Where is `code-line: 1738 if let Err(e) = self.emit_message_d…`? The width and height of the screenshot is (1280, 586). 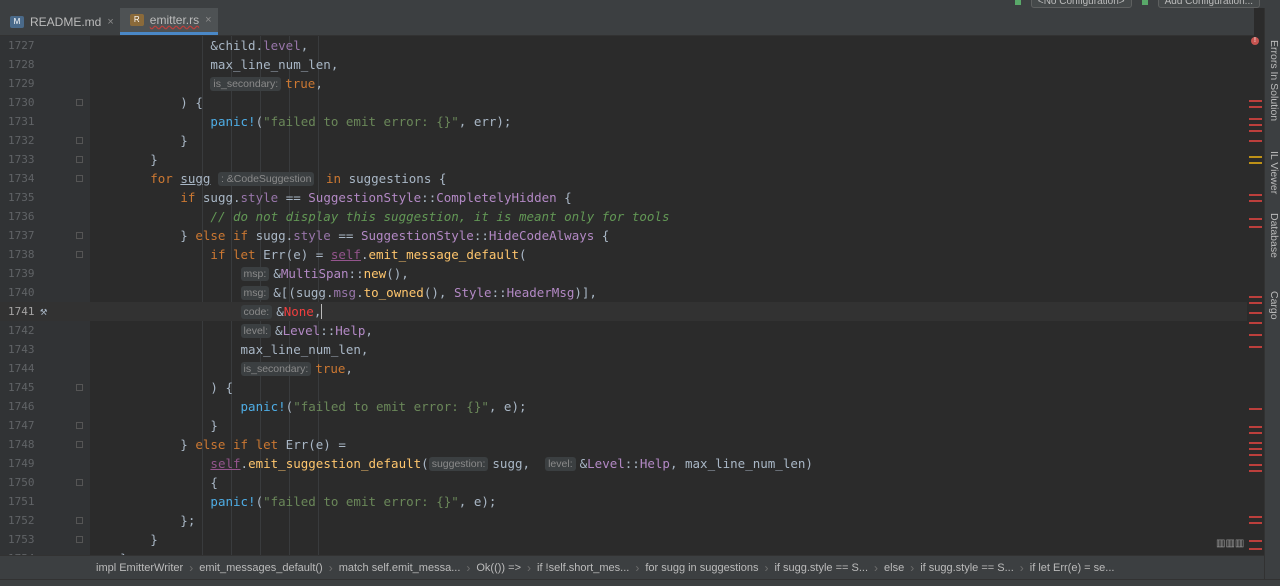
code-line: 1738 if let Err(e) = self.emit_message_d… is located at coordinates (623, 254).